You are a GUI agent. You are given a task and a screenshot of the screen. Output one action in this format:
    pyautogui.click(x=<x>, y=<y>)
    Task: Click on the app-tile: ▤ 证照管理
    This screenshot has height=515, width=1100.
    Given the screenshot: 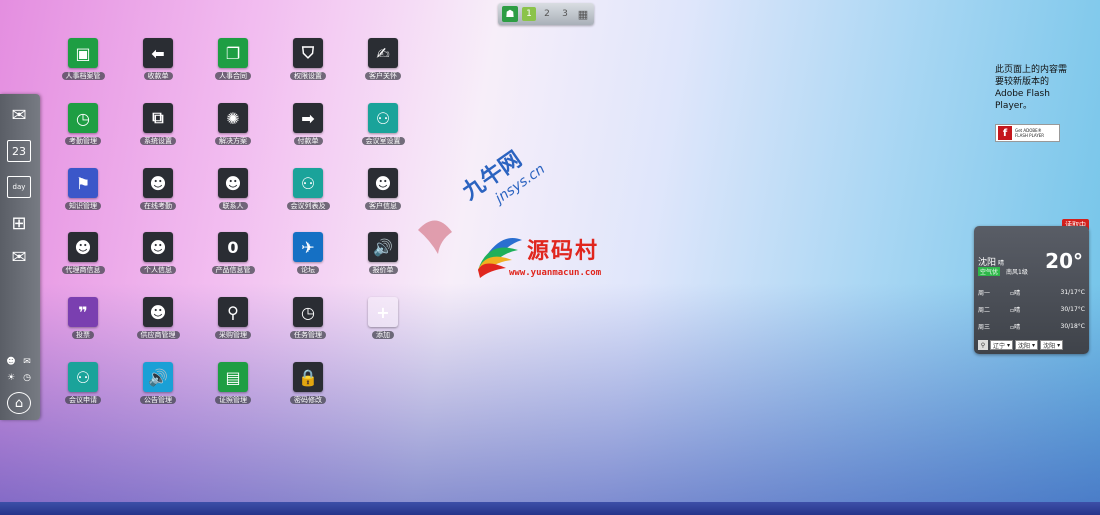 What is the action you would take?
    pyautogui.click(x=233, y=390)
    